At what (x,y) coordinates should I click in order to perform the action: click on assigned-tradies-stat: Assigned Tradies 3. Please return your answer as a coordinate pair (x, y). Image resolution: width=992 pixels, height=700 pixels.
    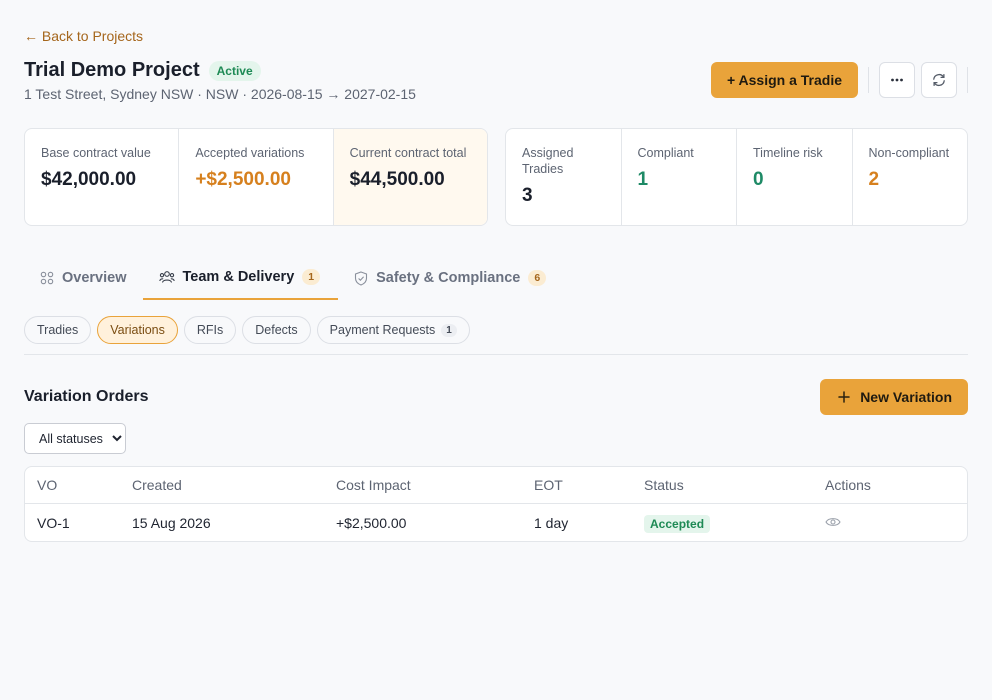
    Looking at the image, I should click on (564, 177).